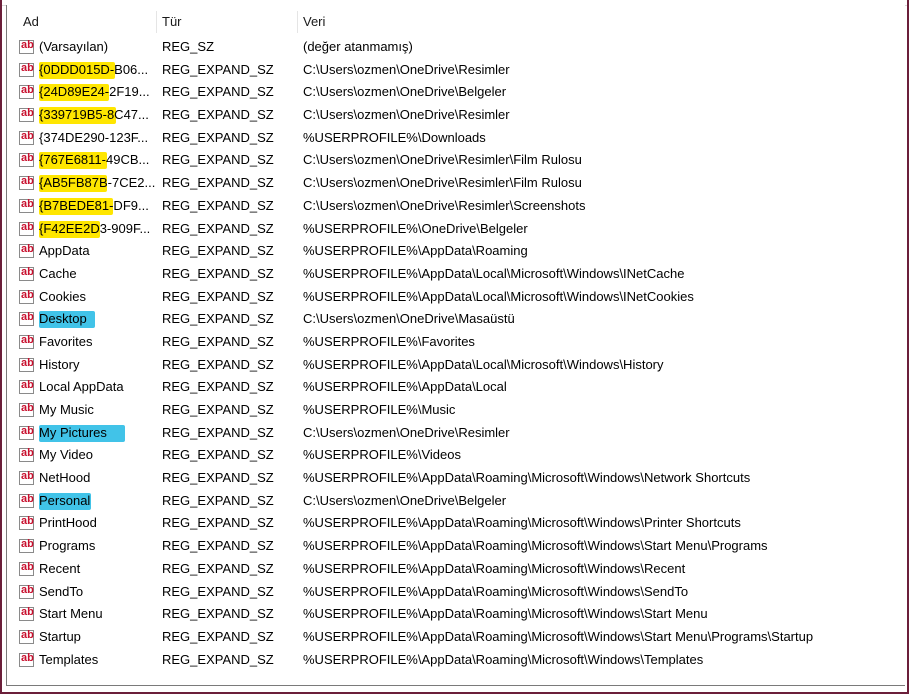  I want to click on value-name-cell: Favorites, so click(90, 342).